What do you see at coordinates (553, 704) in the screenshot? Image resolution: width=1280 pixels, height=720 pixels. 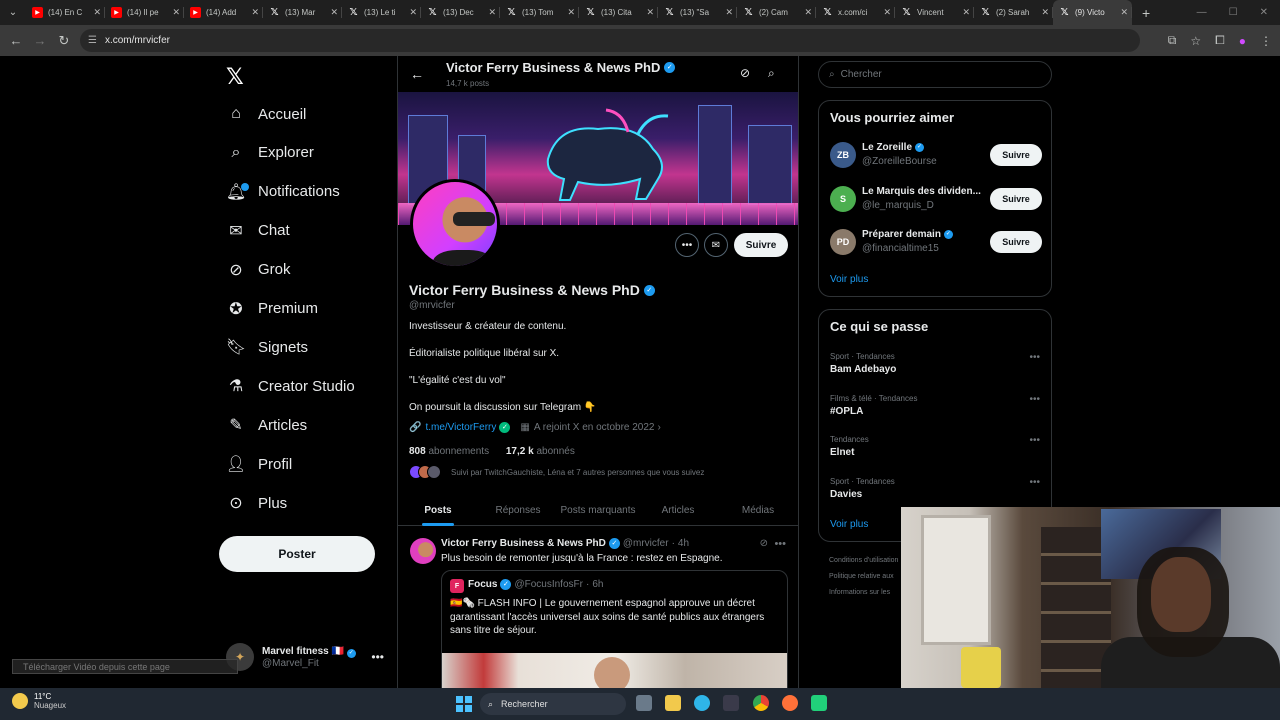 I see `taskbar-search: ⌕ Rechercher` at bounding box center [553, 704].